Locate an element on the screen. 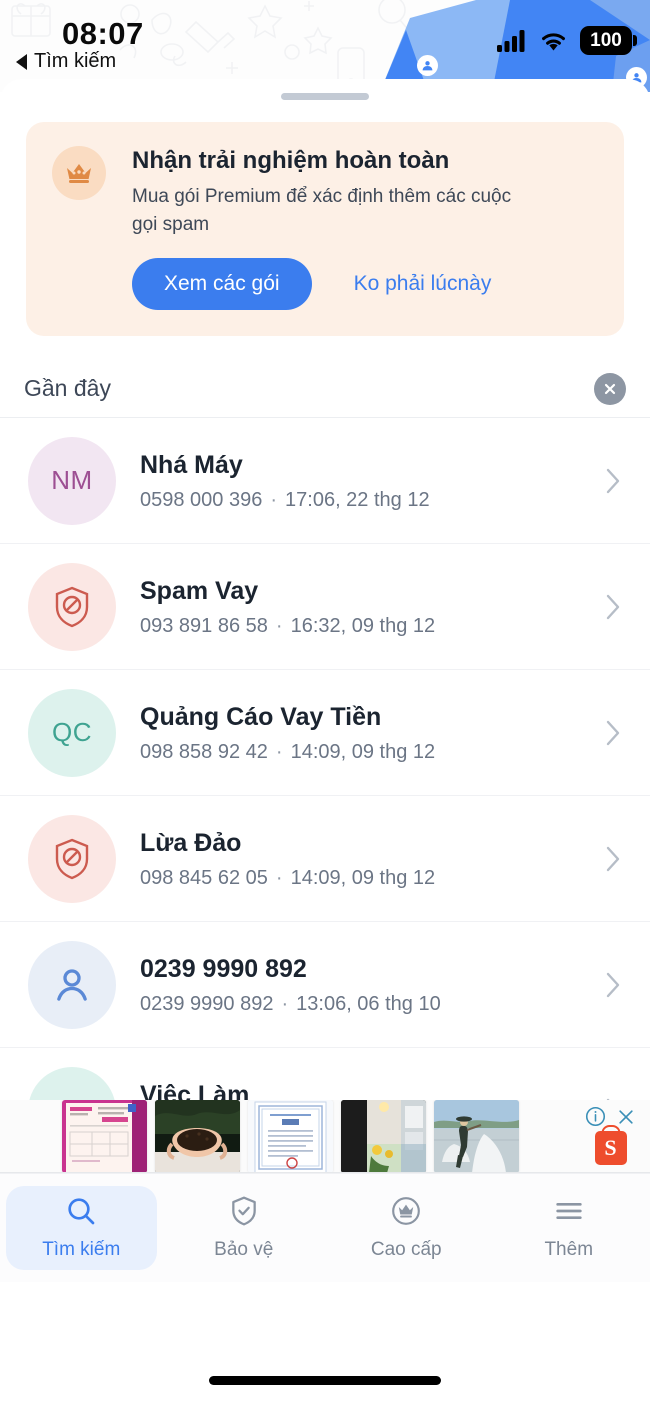  banner-actions: Xem các gói Ko phải lúcnày is located at coordinates (365, 284).